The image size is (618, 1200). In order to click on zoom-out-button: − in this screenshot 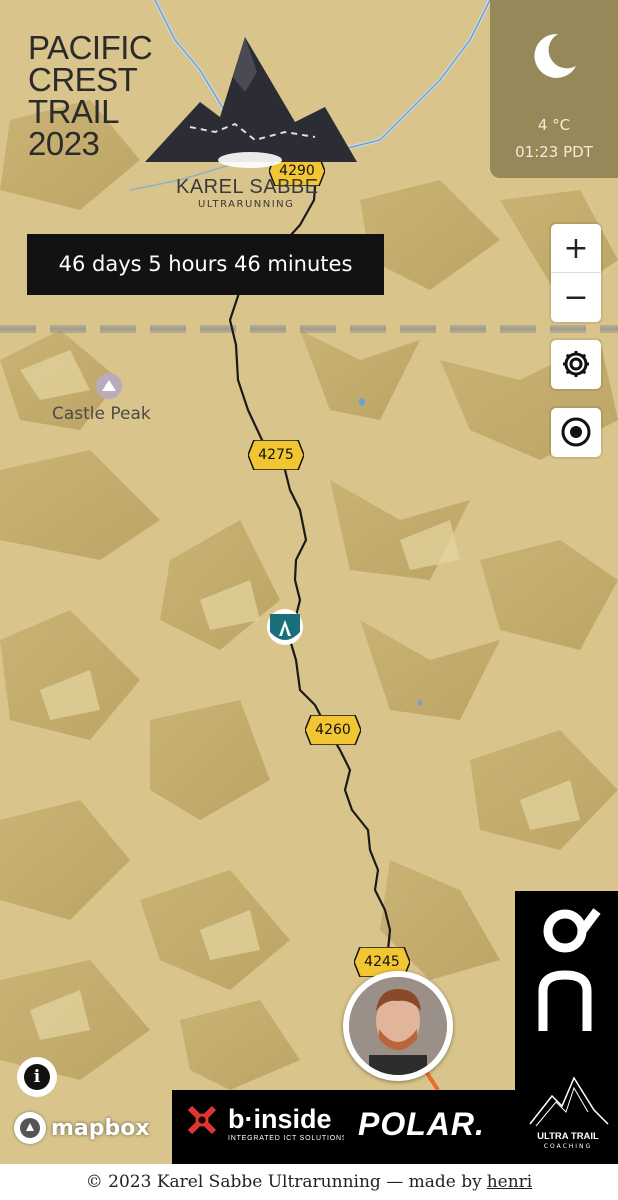, I will do `click(576, 297)`.